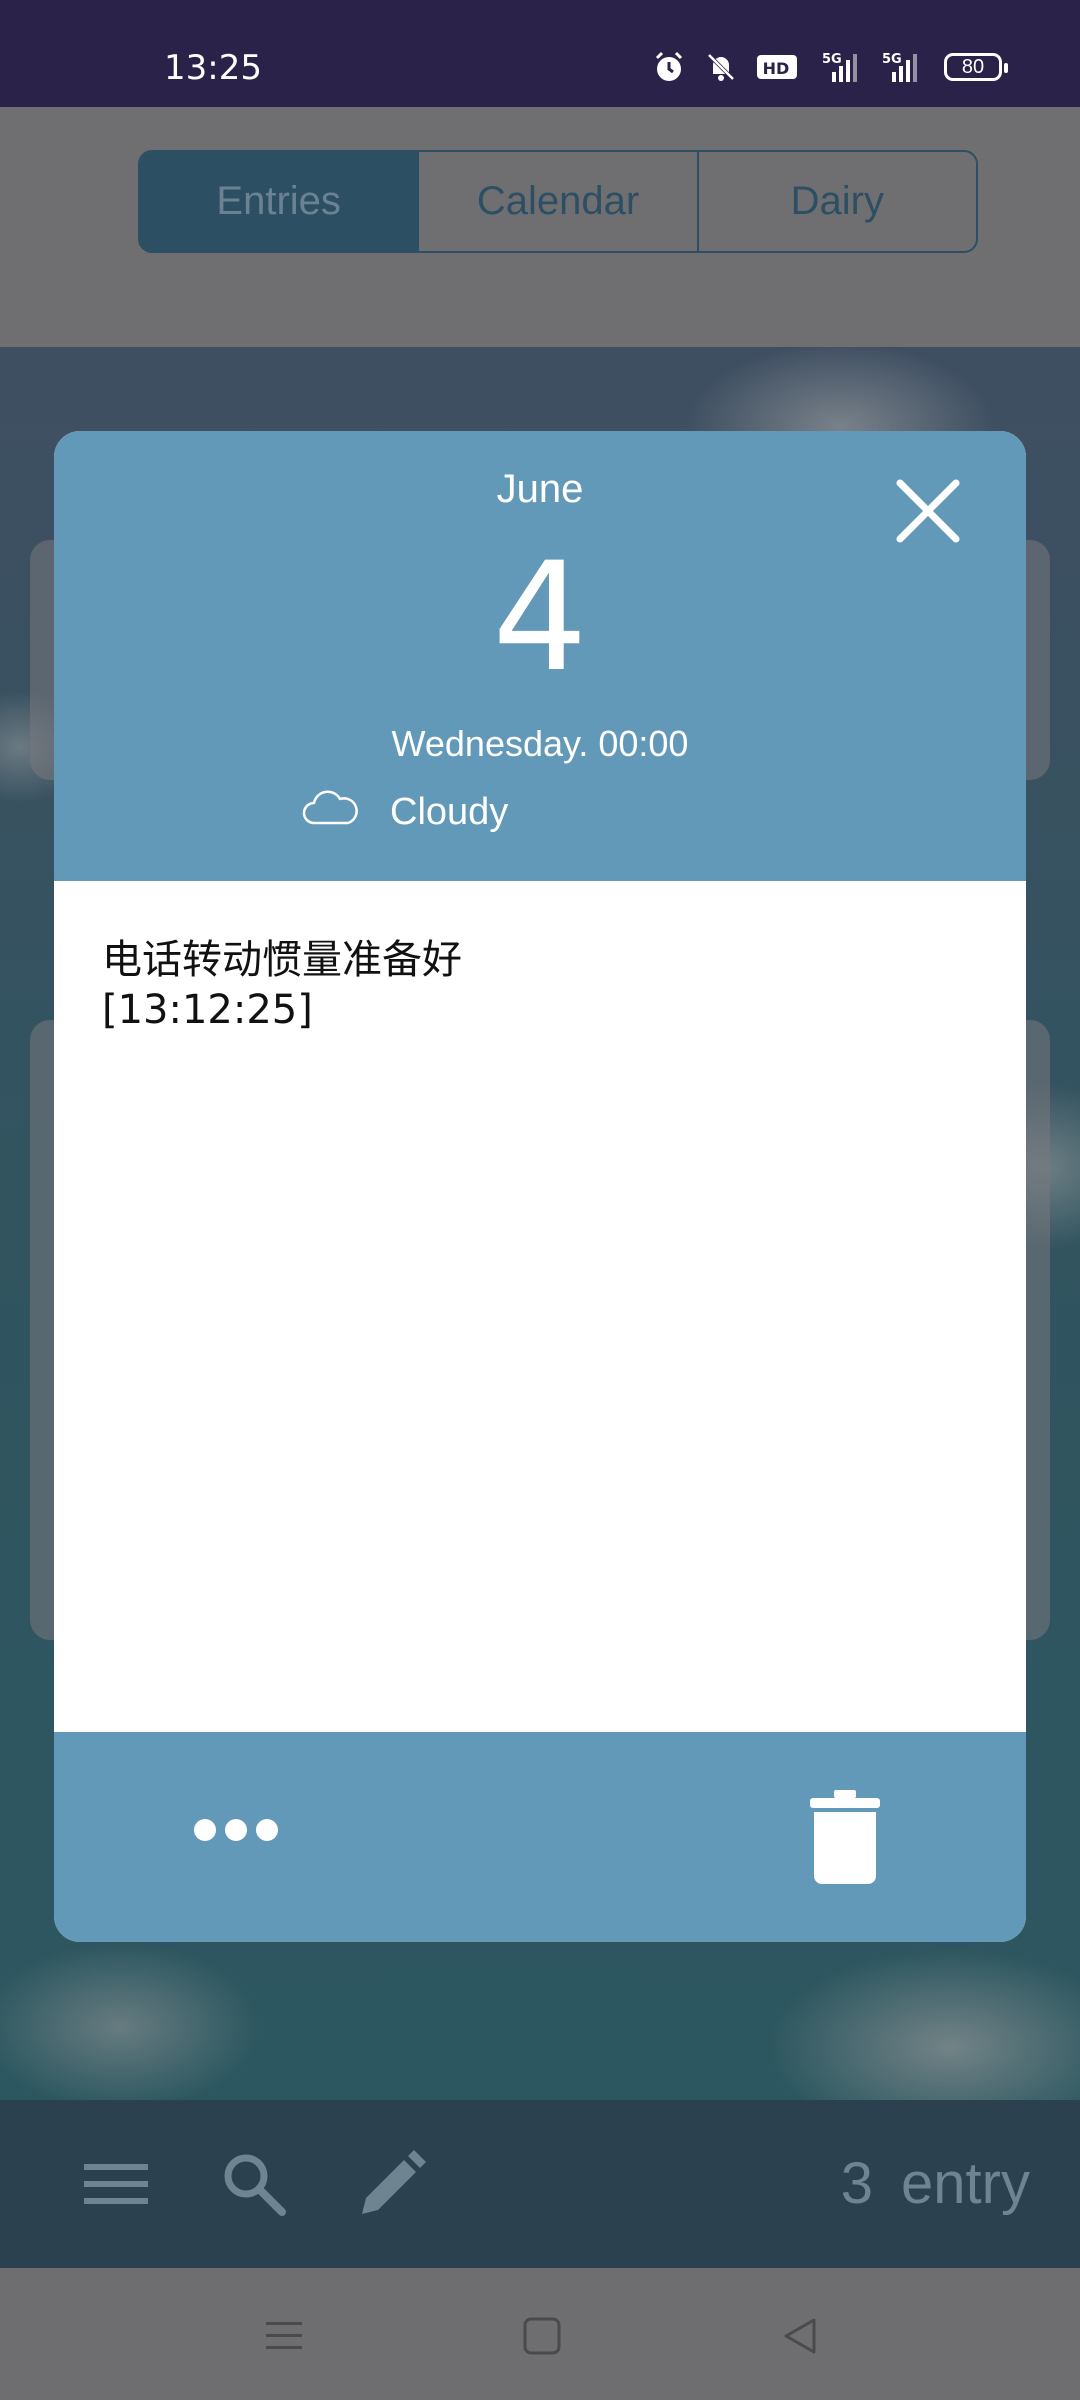  Describe the element at coordinates (892, 59) in the screenshot. I see `network-label-2: 5G` at that location.